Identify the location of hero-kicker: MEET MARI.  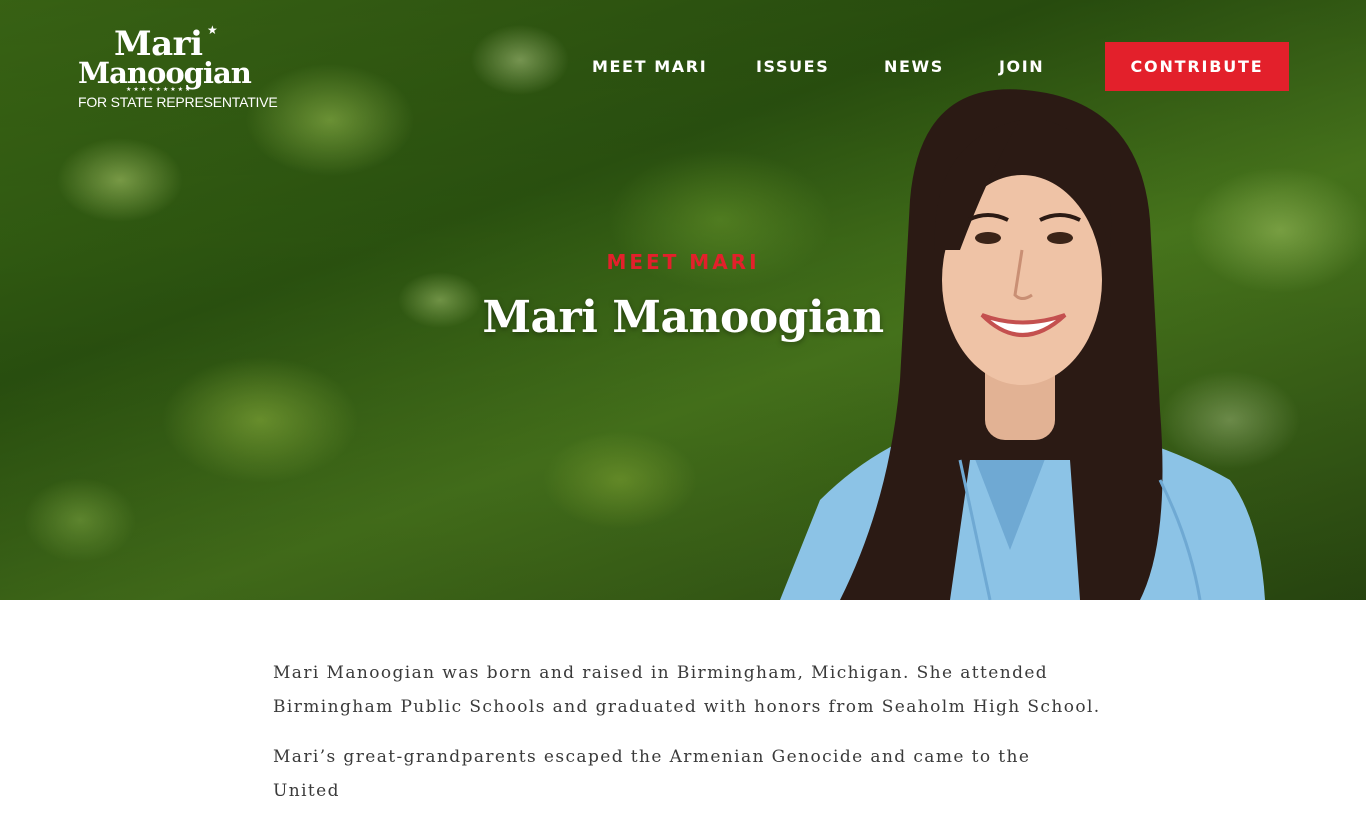
(683, 262).